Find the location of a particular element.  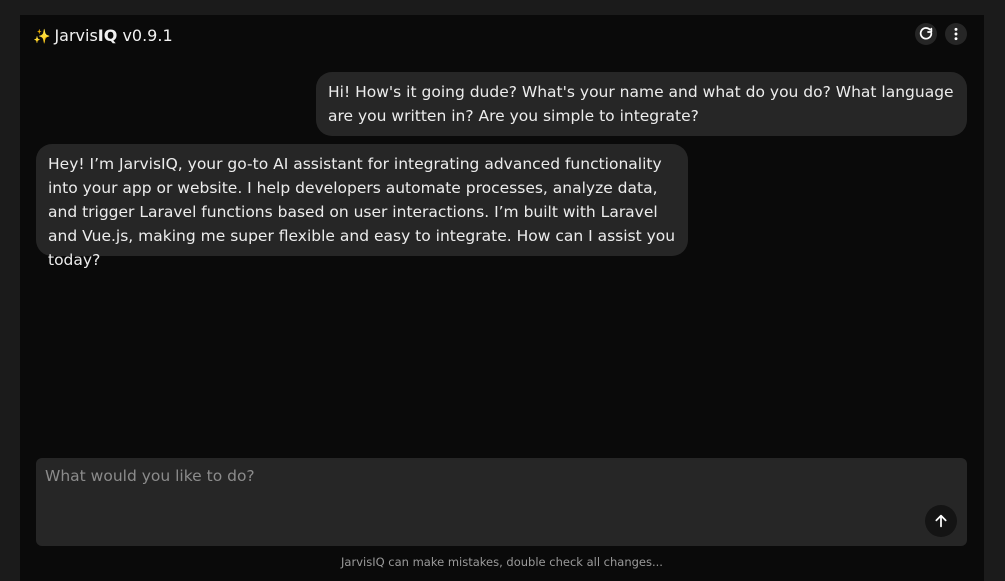

arrow-up-icon is located at coordinates (941, 521).